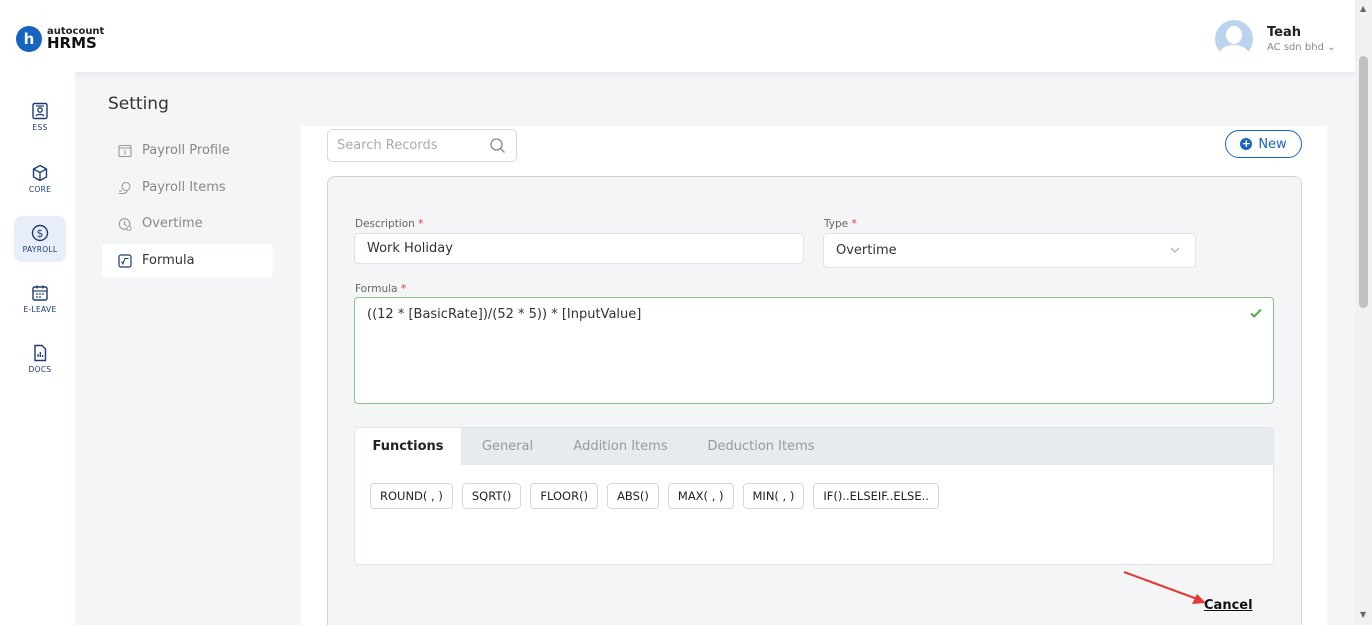  I want to click on document-icon, so click(40, 353).